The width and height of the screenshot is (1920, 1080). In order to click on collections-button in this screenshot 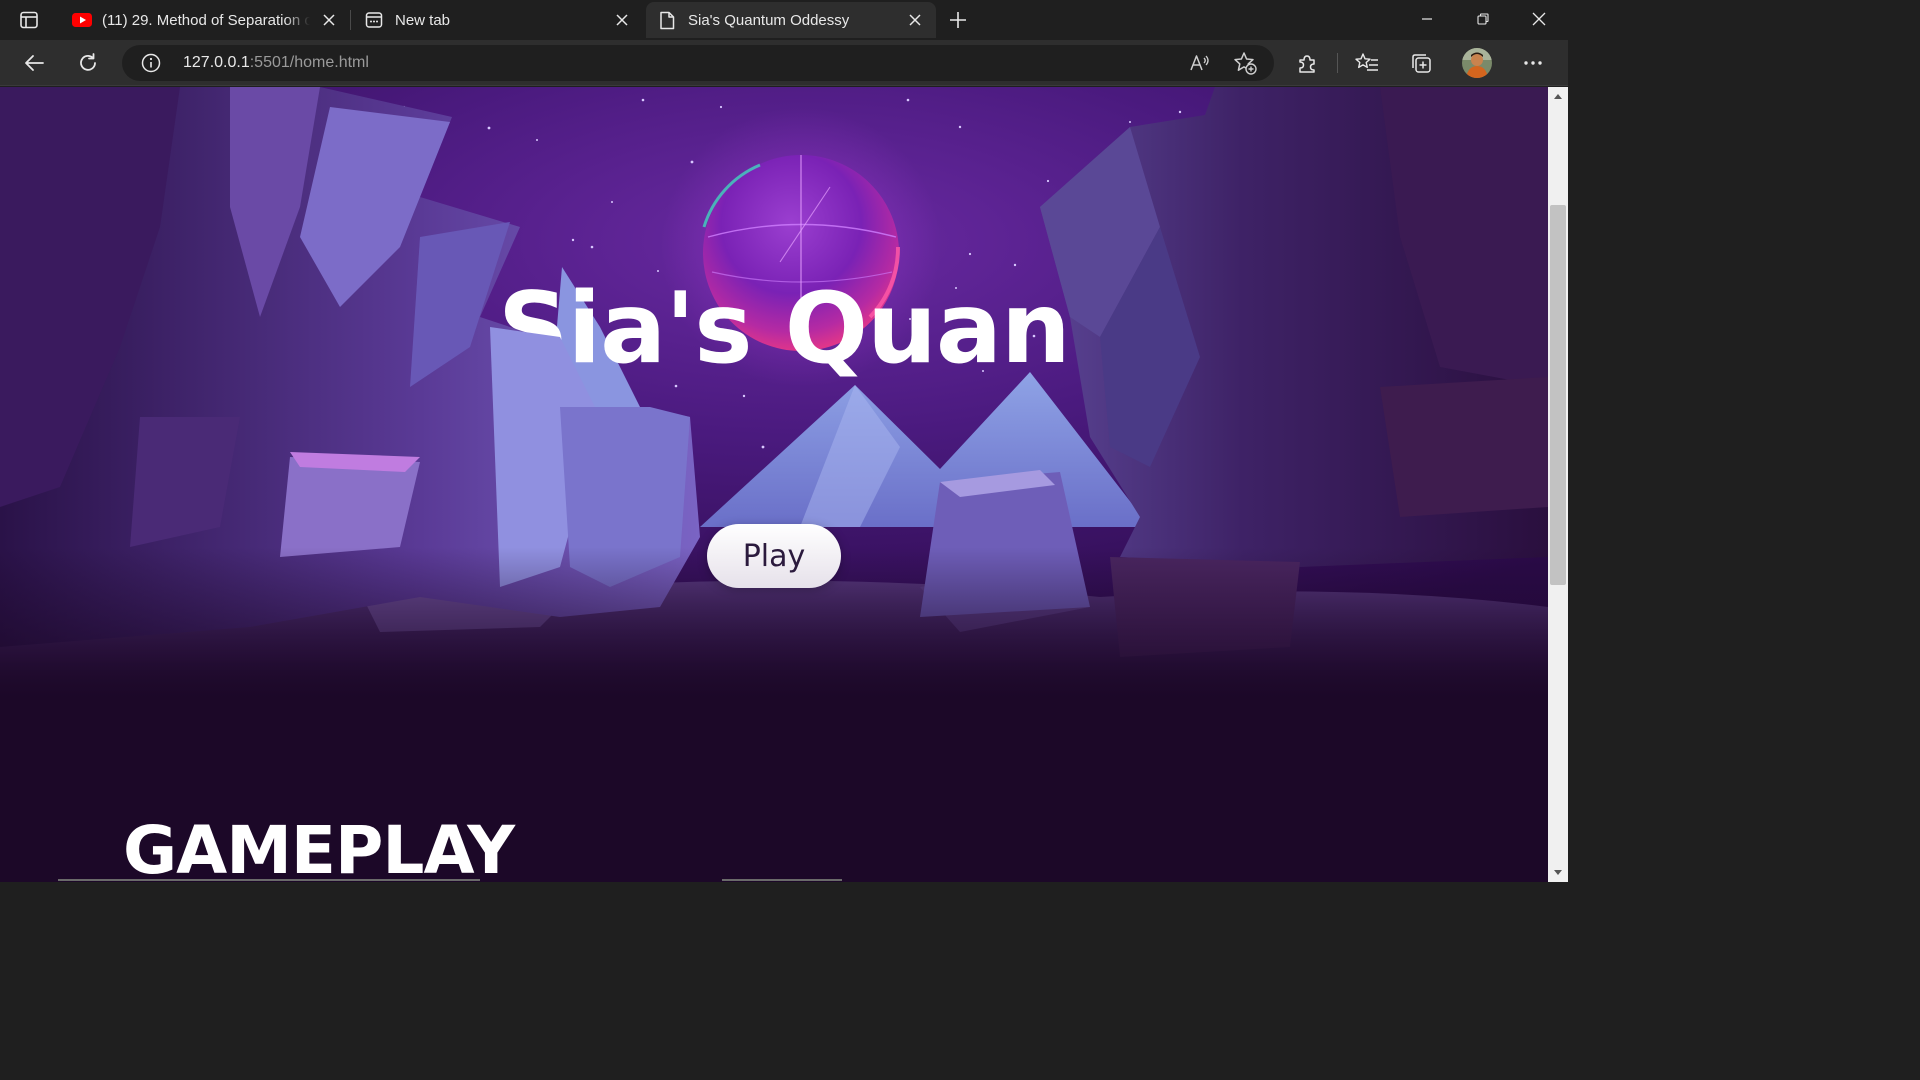, I will do `click(1421, 63)`.